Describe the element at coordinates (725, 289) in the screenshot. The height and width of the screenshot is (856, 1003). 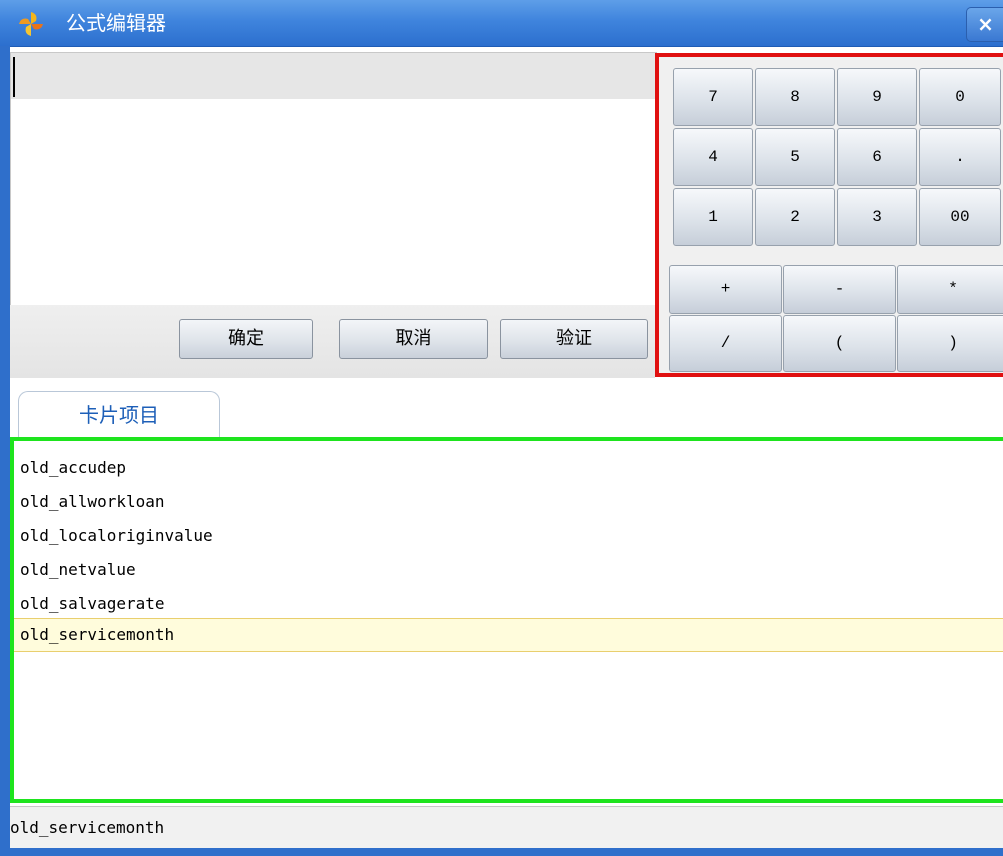
I see `key-plus: +` at that location.